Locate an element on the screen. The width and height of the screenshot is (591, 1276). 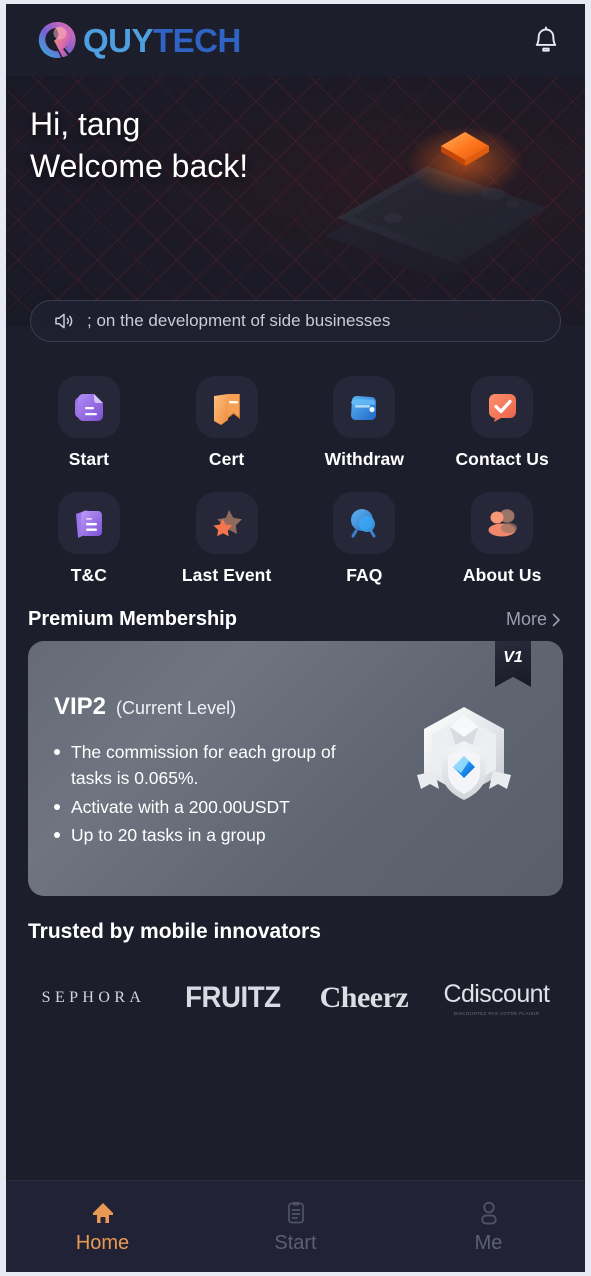
quick-action-contact-us: Contact Us is located at coordinates (502, 423).